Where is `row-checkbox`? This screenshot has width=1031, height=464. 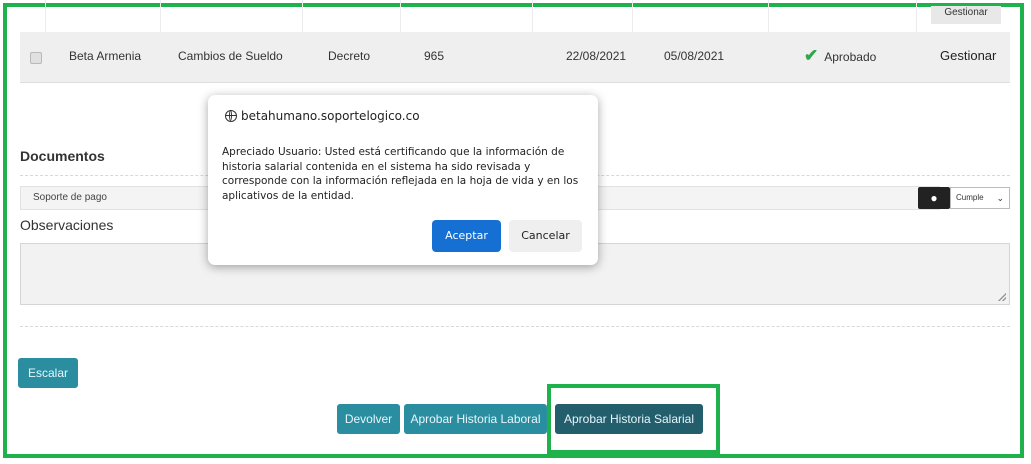
row-checkbox is located at coordinates (36, 58).